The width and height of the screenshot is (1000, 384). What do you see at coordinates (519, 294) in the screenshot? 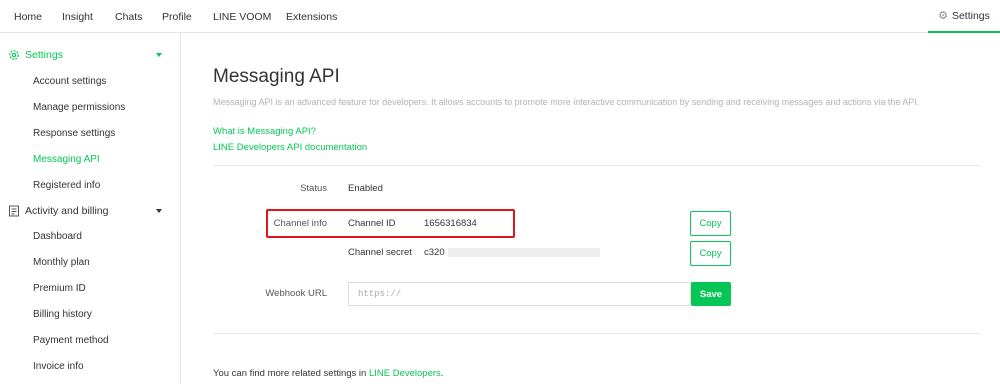
I see `webhook-url-input` at bounding box center [519, 294].